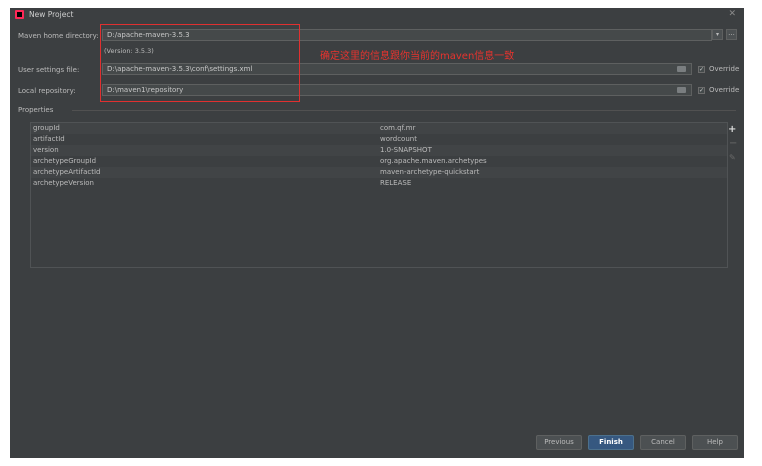 Image resolution: width=762 pixels, height=466 pixels. I want to click on user-settings-label: User settings file:, so click(49, 70).